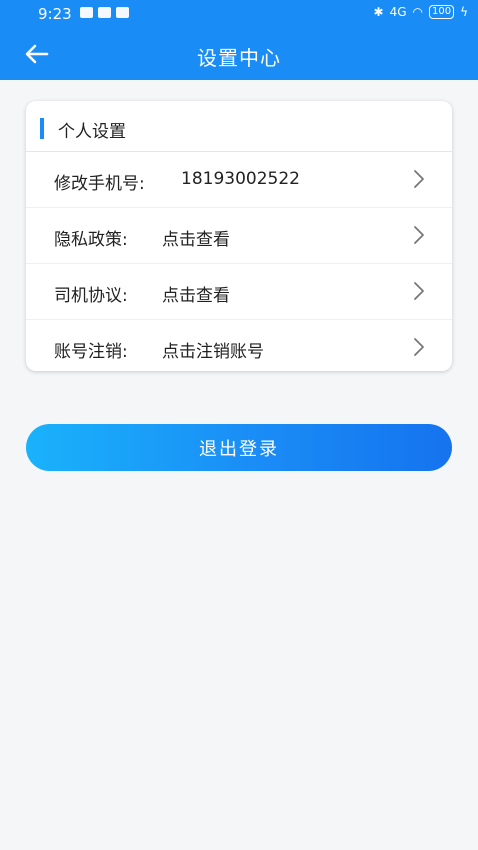 The width and height of the screenshot is (478, 850). Describe the element at coordinates (92, 132) in the screenshot. I see `section-title: 个人设置` at that location.